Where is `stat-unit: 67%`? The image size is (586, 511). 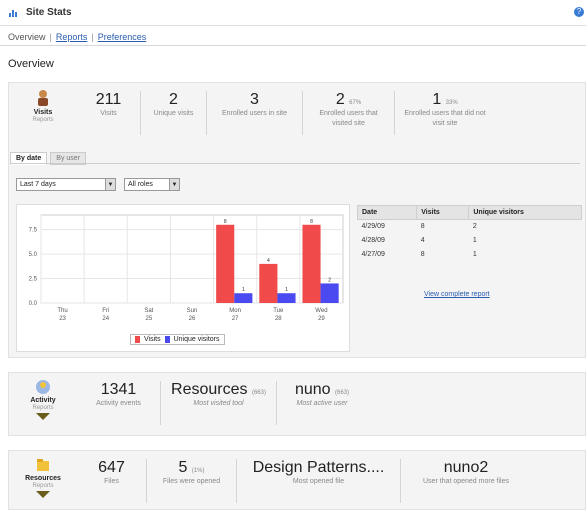 stat-unit: 67% is located at coordinates (355, 103).